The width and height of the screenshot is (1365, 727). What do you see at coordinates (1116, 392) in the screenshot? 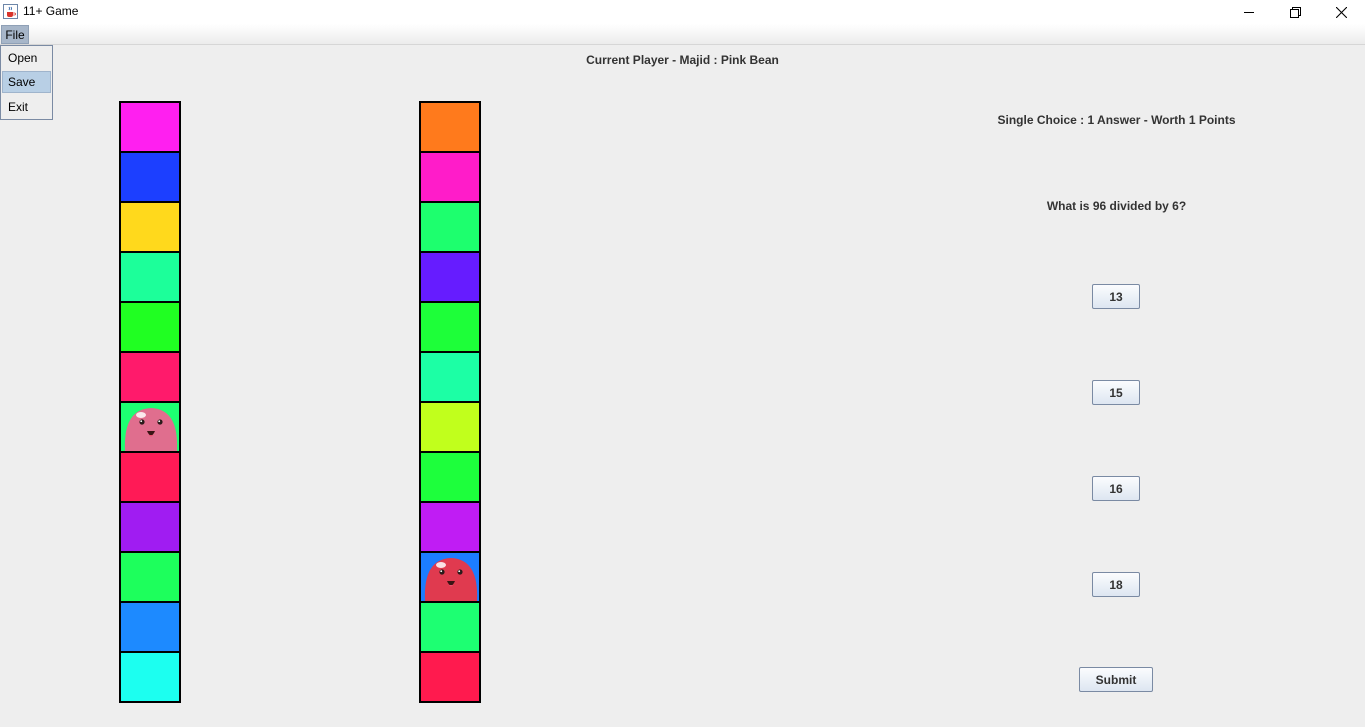
I see `answer-button-2: 15` at bounding box center [1116, 392].